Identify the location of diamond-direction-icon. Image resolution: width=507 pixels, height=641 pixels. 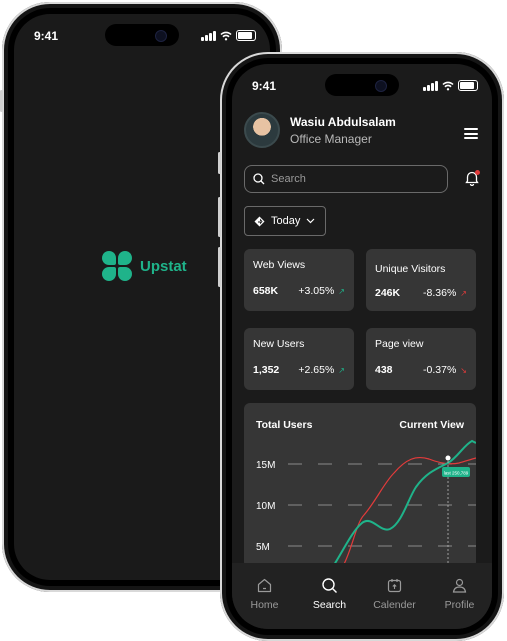
(259, 221).